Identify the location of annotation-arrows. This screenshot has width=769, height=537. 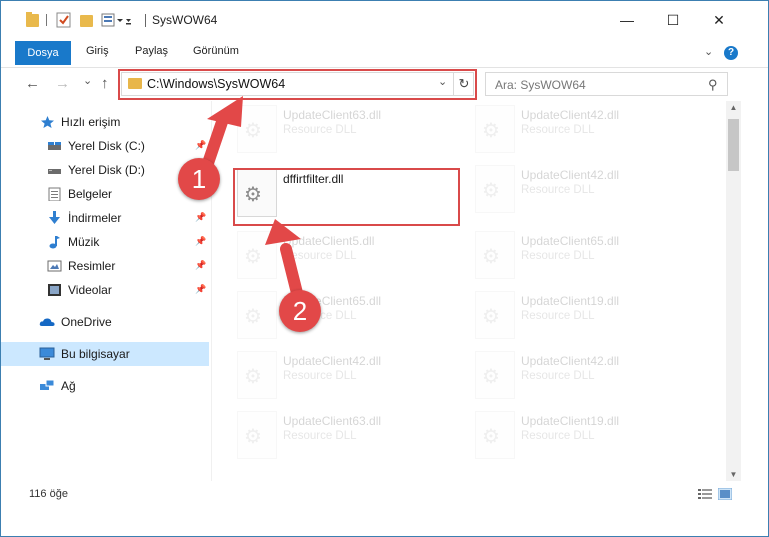
(252, 201).